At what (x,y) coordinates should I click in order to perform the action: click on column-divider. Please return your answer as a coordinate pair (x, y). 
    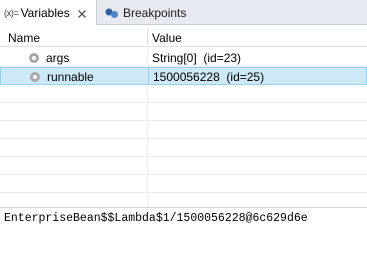
    Looking at the image, I should click on (147, 38).